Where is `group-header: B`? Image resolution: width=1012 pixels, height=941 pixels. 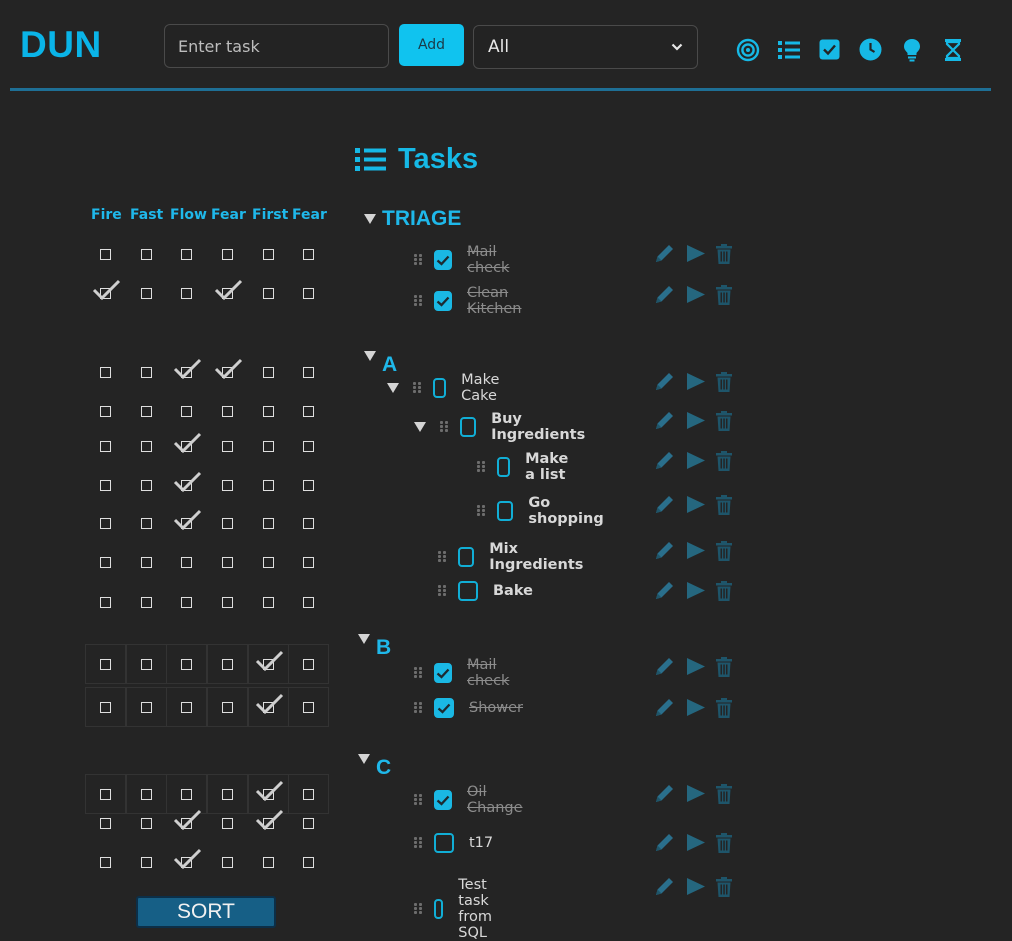 group-header: B is located at coordinates (374, 641).